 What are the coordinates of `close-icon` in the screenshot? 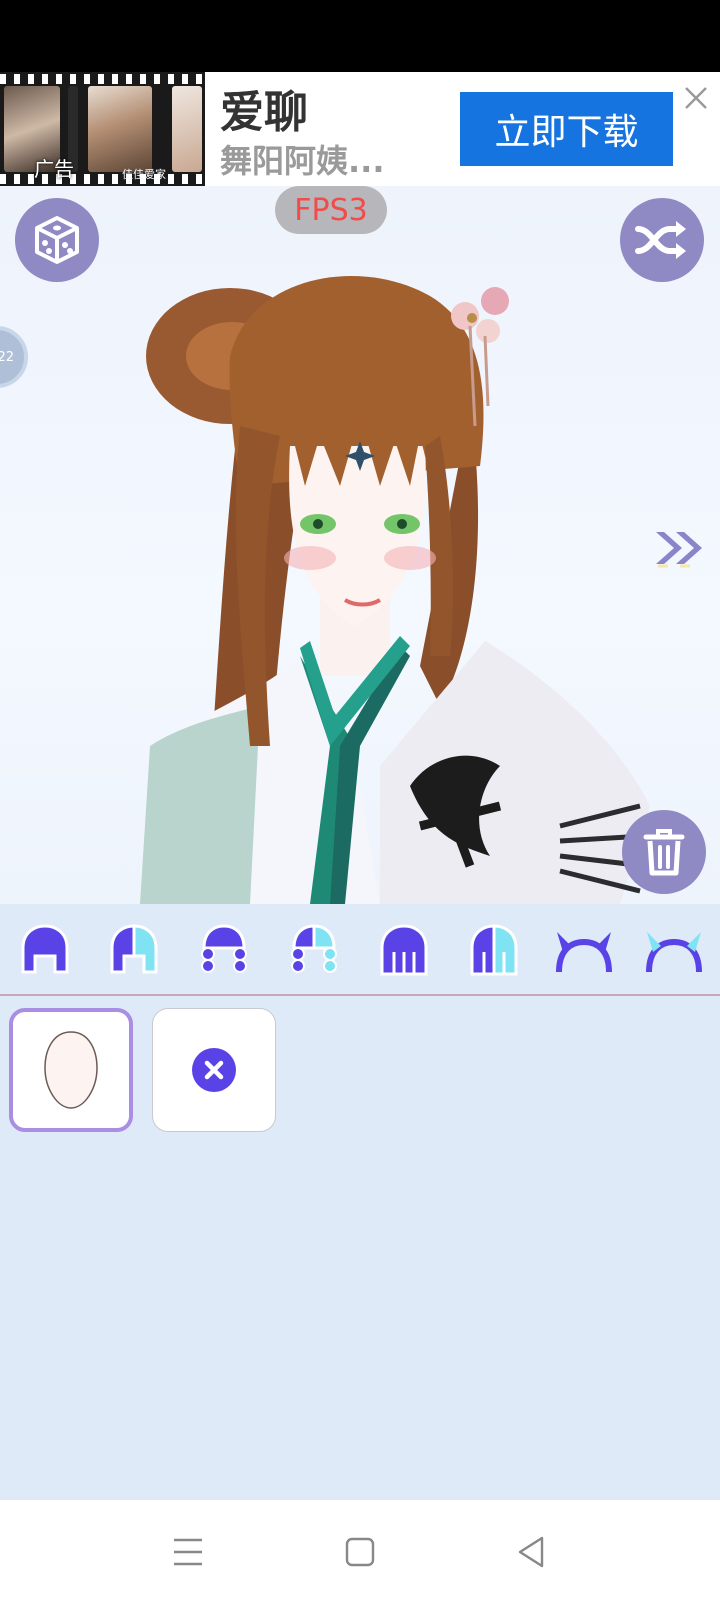 It's located at (696, 98).